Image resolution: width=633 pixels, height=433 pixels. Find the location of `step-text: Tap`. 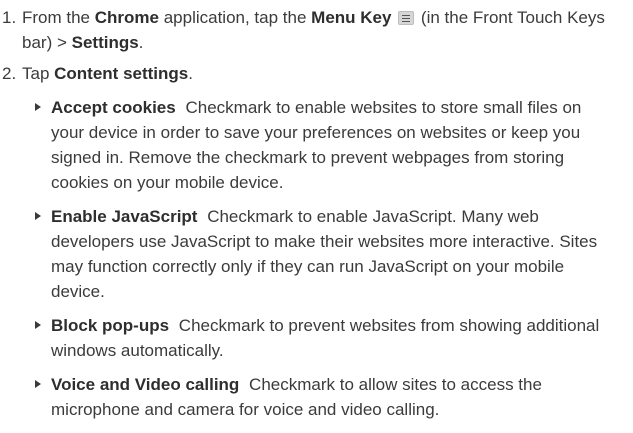

step-text: Tap is located at coordinates (38, 73).